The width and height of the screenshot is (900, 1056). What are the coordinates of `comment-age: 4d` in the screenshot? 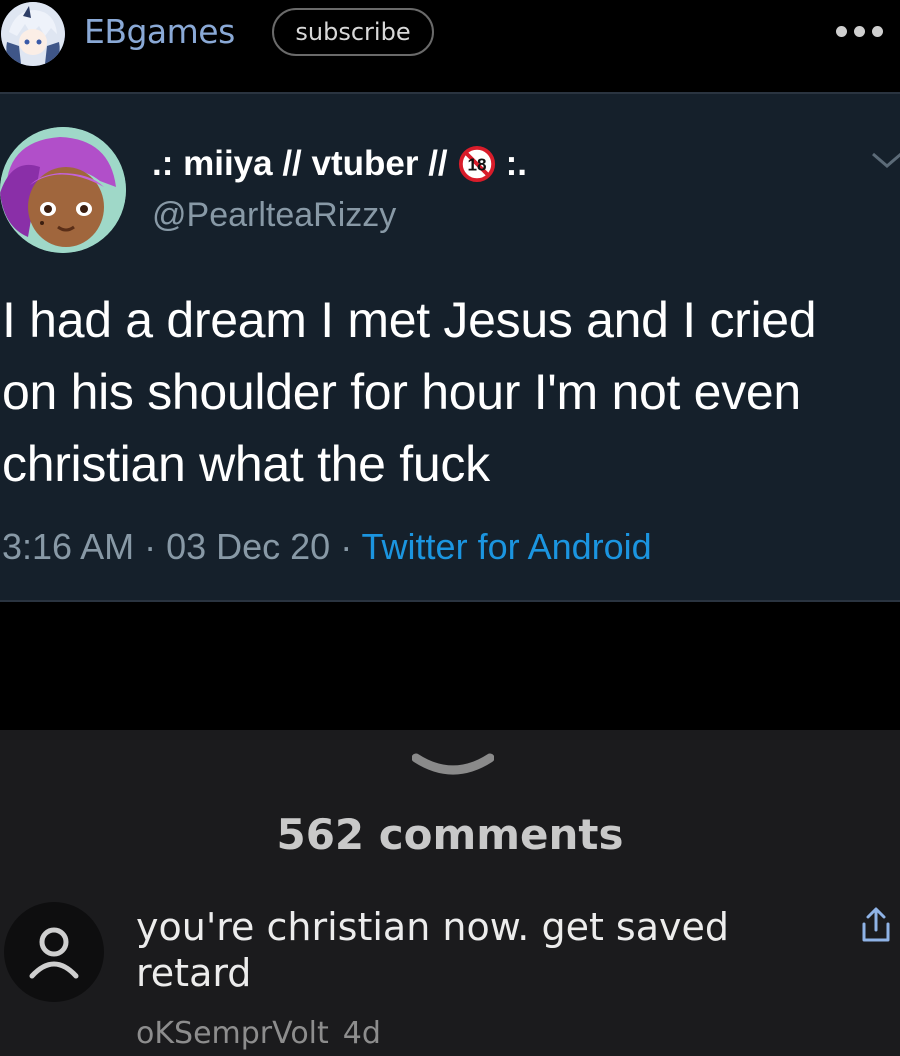 It's located at (361, 1033).